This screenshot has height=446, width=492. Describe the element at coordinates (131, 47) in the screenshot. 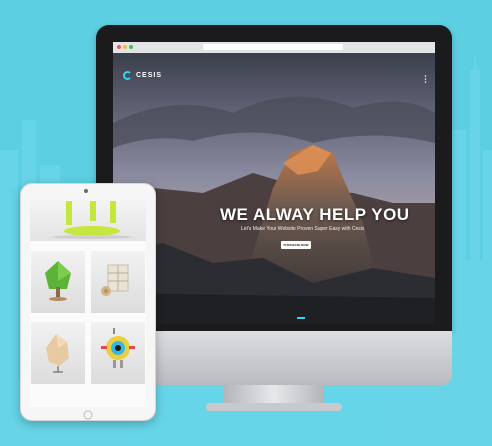

I see `maximize-window-icon` at that location.